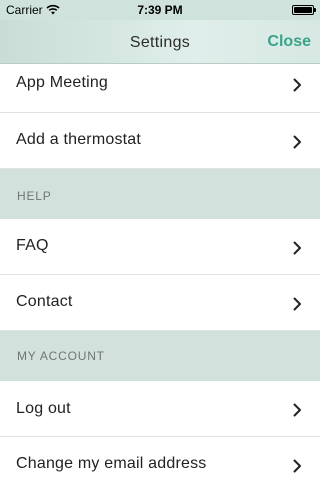 The width and height of the screenshot is (320, 480). I want to click on list-item-log-out: Log out, so click(160, 409).